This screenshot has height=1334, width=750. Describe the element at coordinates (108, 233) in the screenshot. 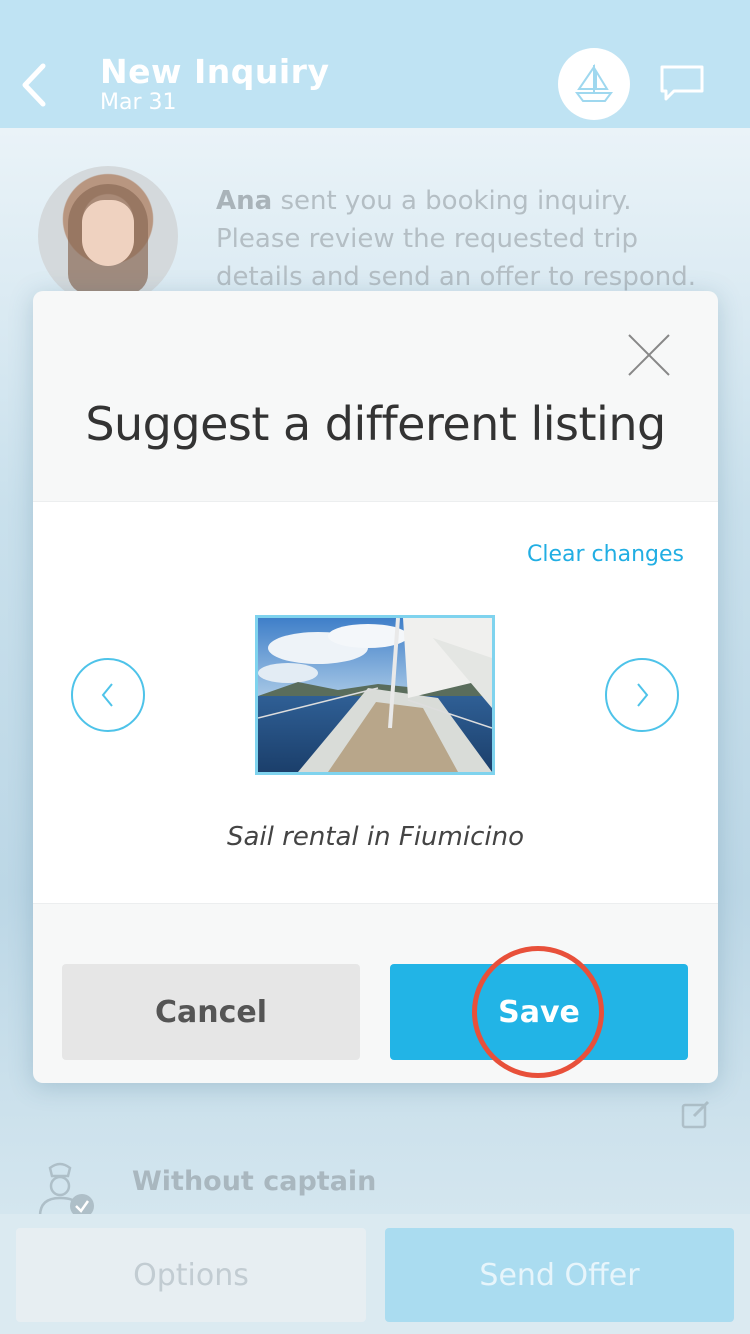

I see `avatar-face` at that location.